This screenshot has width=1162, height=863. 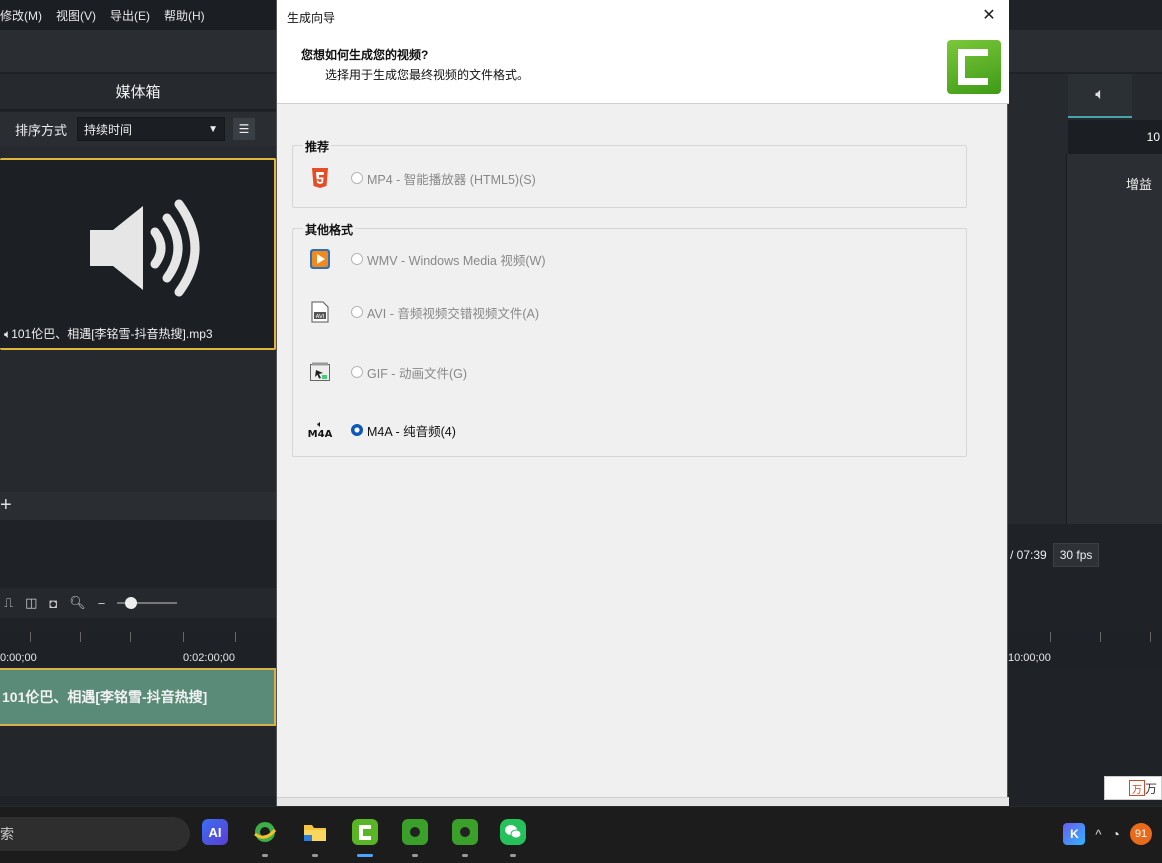 I want to click on menu-bar: 修改(M) 视图(V) 导出(E) 帮助(H), so click(x=140, y=15).